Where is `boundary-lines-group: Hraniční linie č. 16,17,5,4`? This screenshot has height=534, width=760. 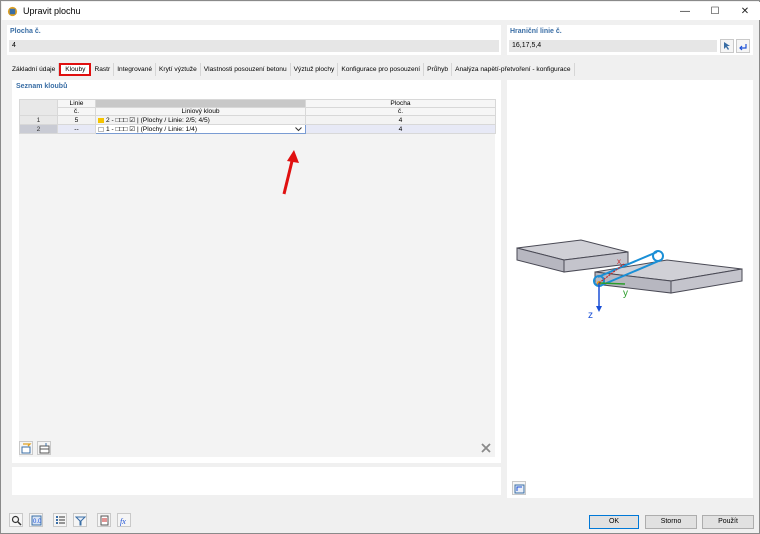 boundary-lines-group: Hraniční linie č. 16,17,5,4 is located at coordinates (630, 40).